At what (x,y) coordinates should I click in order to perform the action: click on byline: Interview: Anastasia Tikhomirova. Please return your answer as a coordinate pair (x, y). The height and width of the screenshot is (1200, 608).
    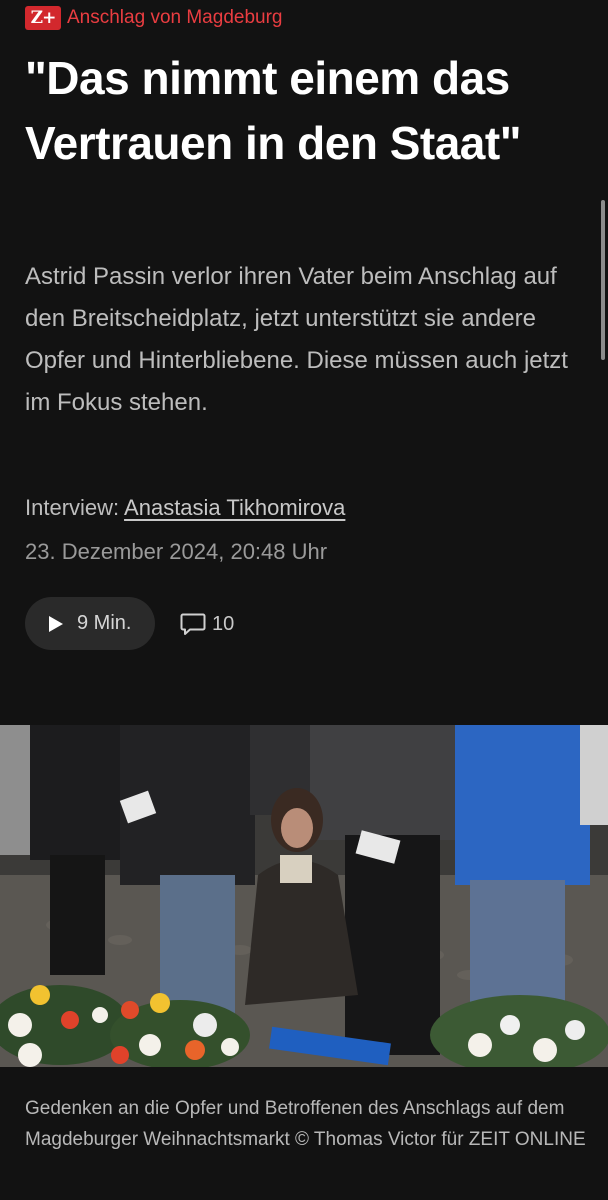
    Looking at the image, I should click on (185, 508).